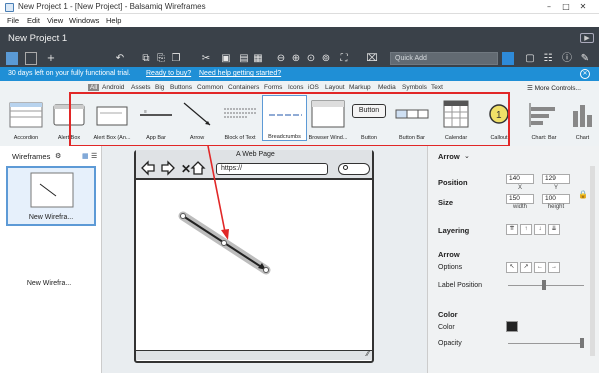  Describe the element at coordinates (556, 179) in the screenshot. I see `y-field: 129` at that location.